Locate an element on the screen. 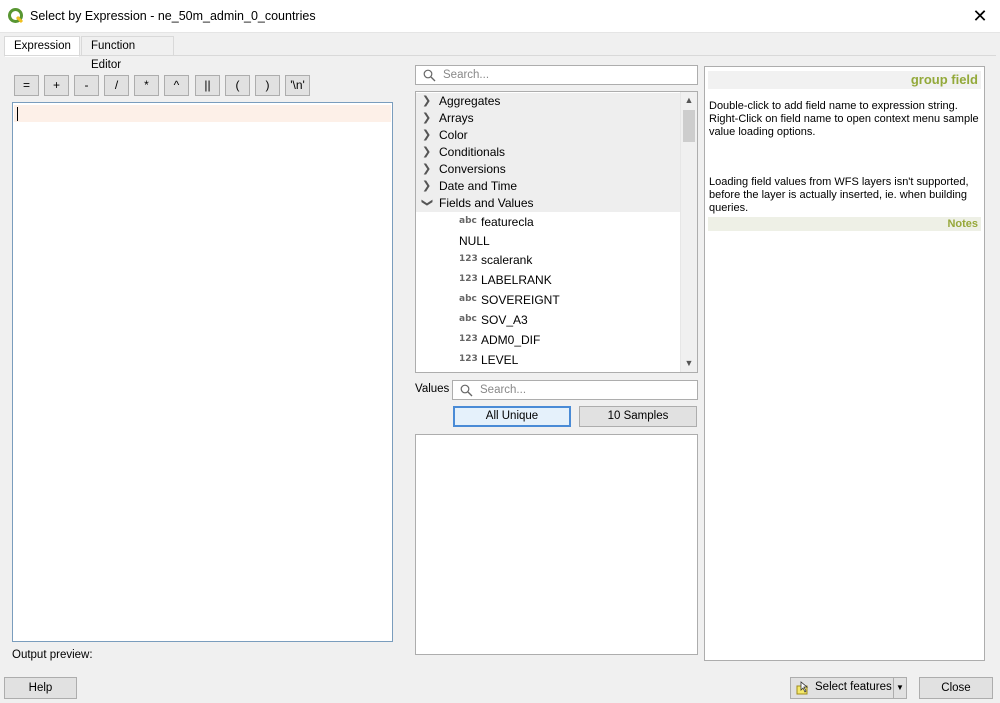 This screenshot has width=1000, height=703. values-list is located at coordinates (556, 544).